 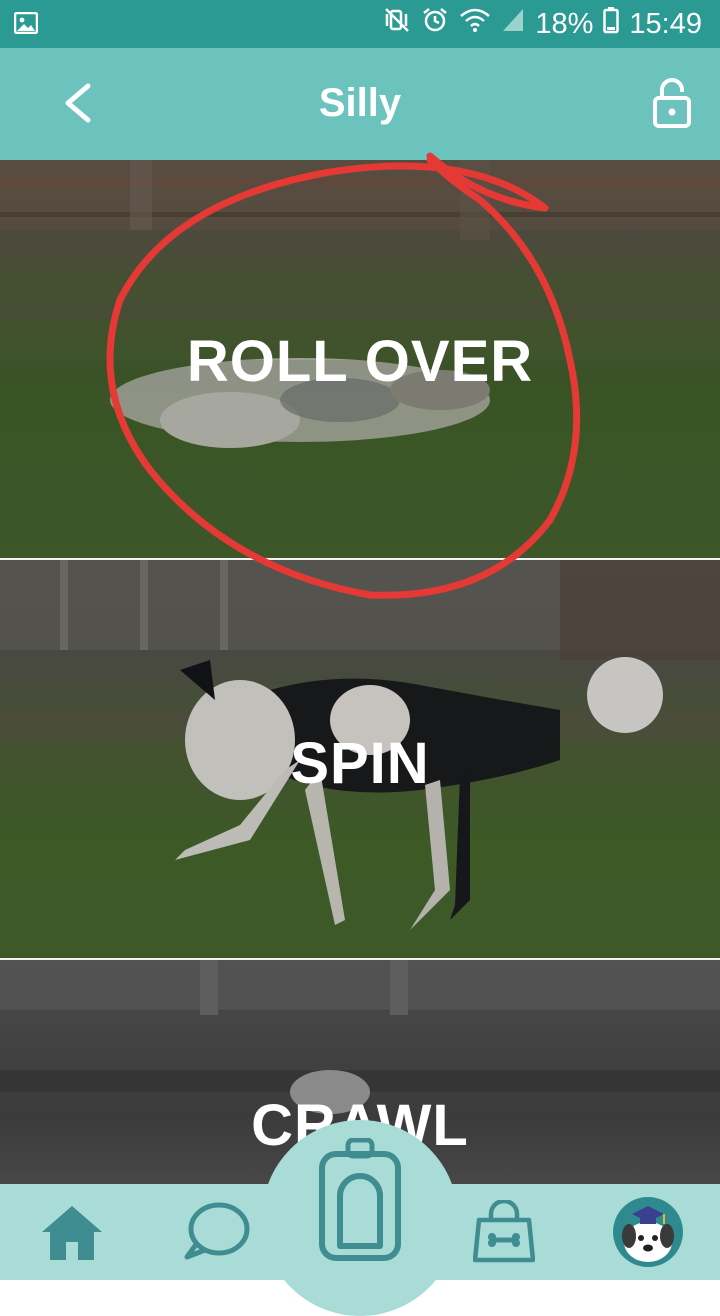 I want to click on trick-label: ROLL OVER, so click(x=360, y=361).